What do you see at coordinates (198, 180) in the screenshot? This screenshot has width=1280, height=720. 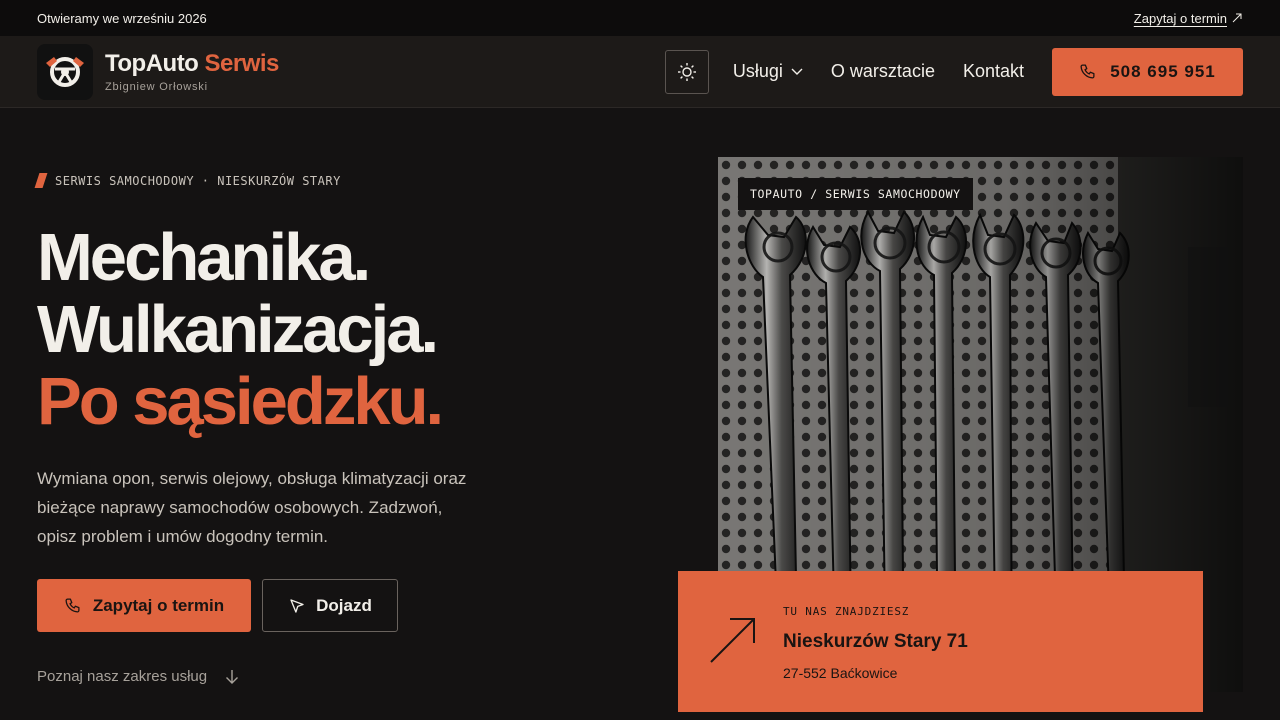 I see `eyebrow-text: SERWIS SAMOCHODOWY · NIESKURZÓW STARY` at bounding box center [198, 180].